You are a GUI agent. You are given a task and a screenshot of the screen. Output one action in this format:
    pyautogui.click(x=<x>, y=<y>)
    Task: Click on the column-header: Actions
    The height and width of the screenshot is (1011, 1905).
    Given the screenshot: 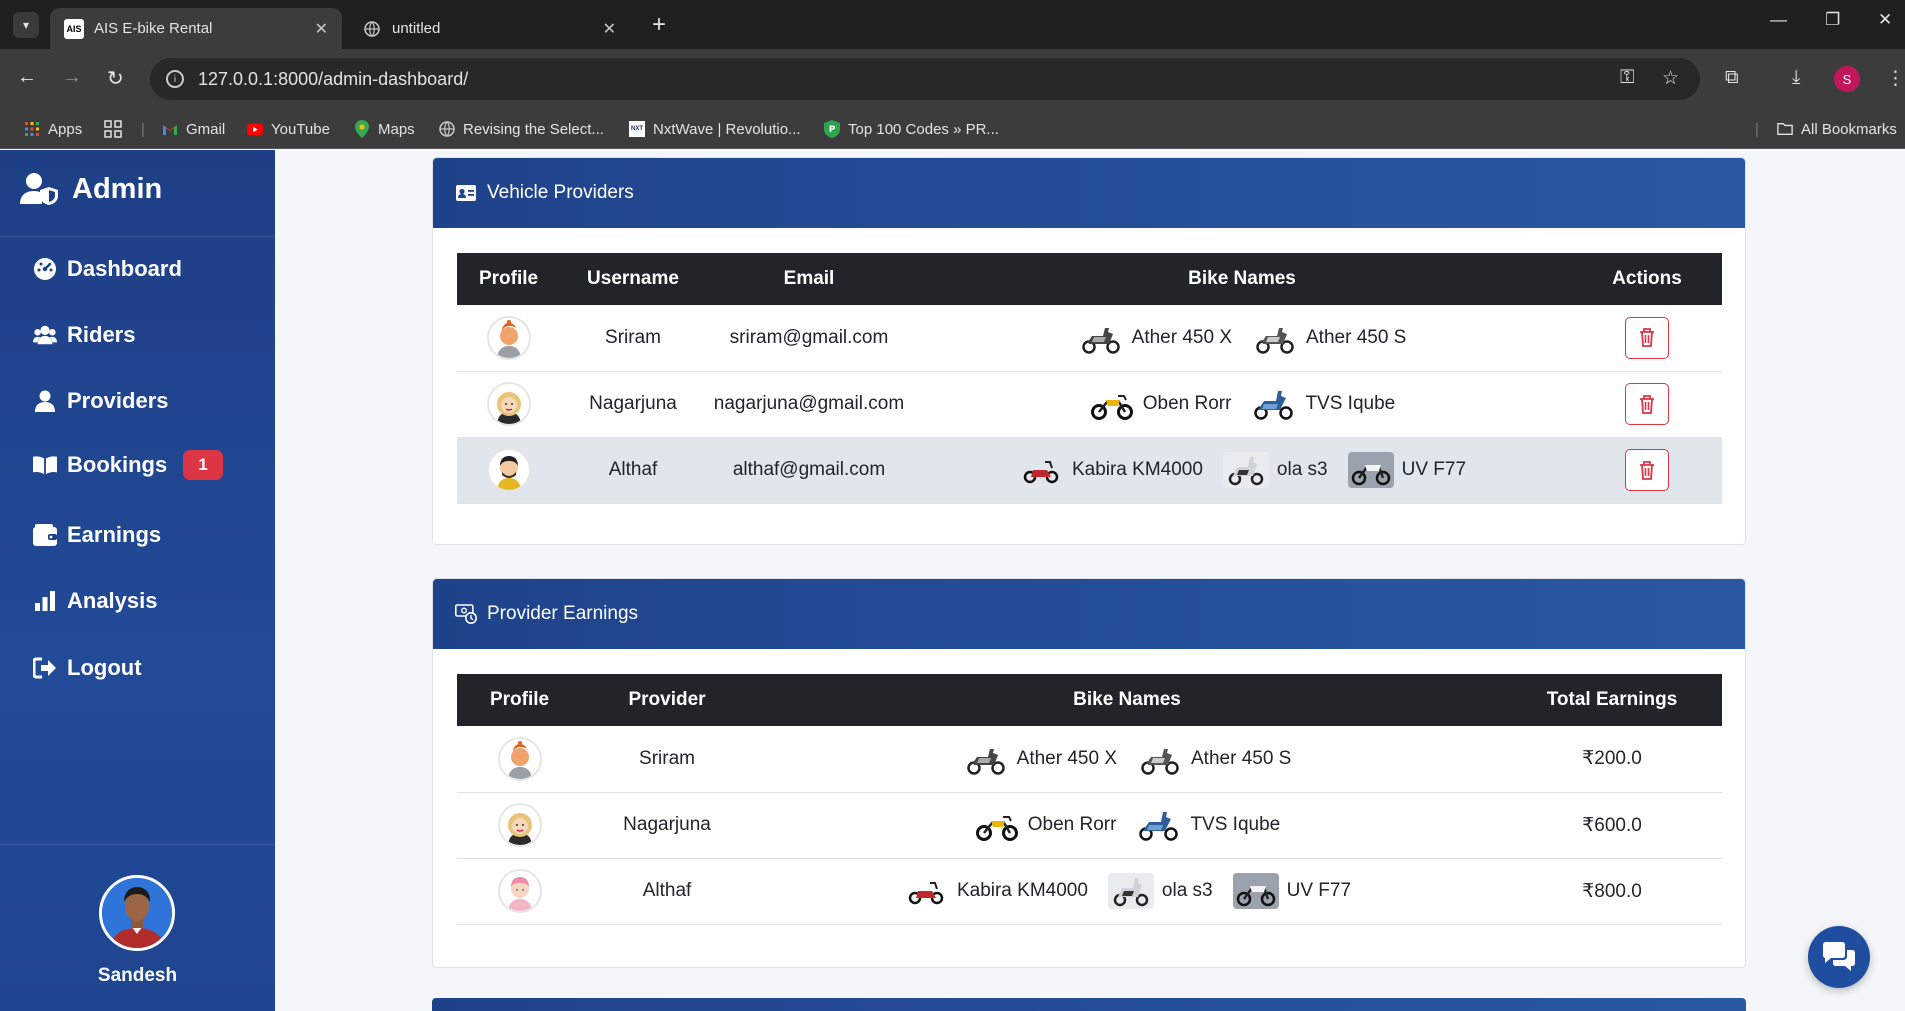 What is the action you would take?
    pyautogui.click(x=1647, y=279)
    